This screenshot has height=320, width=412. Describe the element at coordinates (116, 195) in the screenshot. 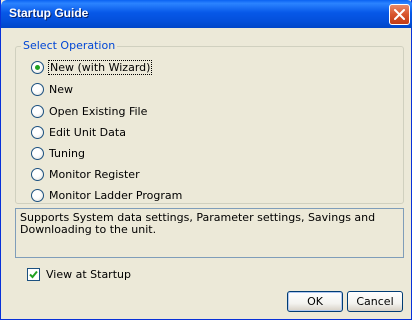

I see `option-label: Monitor Ladder Program` at that location.